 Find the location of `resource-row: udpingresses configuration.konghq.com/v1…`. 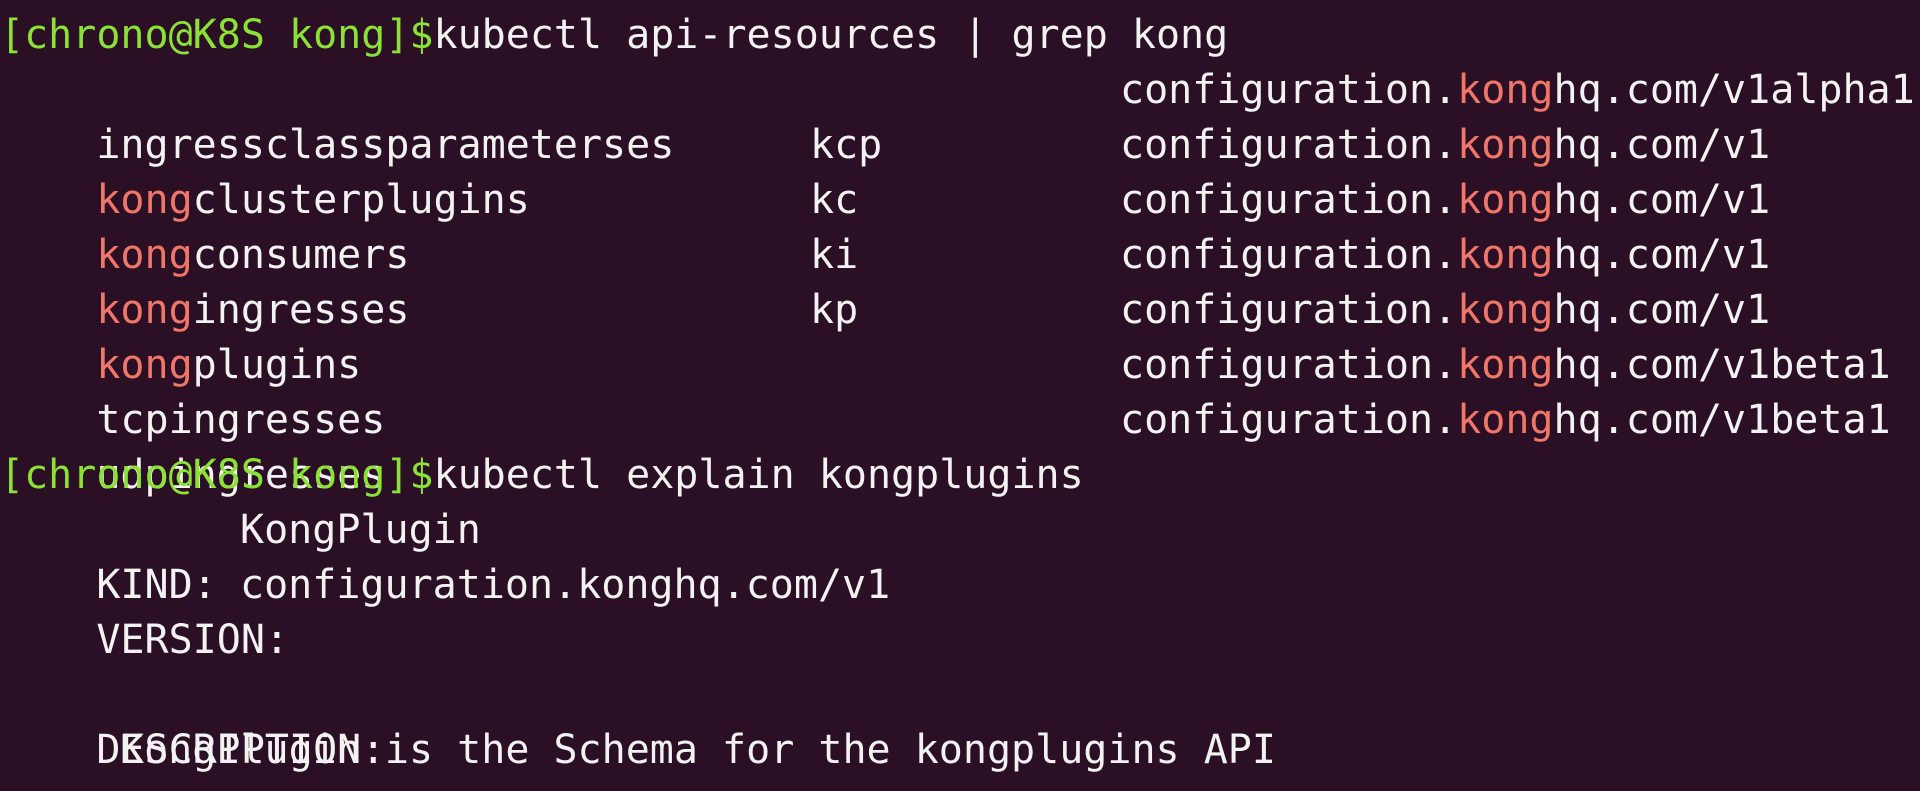

resource-row: udpingresses configuration.konghq.com/v1… is located at coordinates (960, 445).